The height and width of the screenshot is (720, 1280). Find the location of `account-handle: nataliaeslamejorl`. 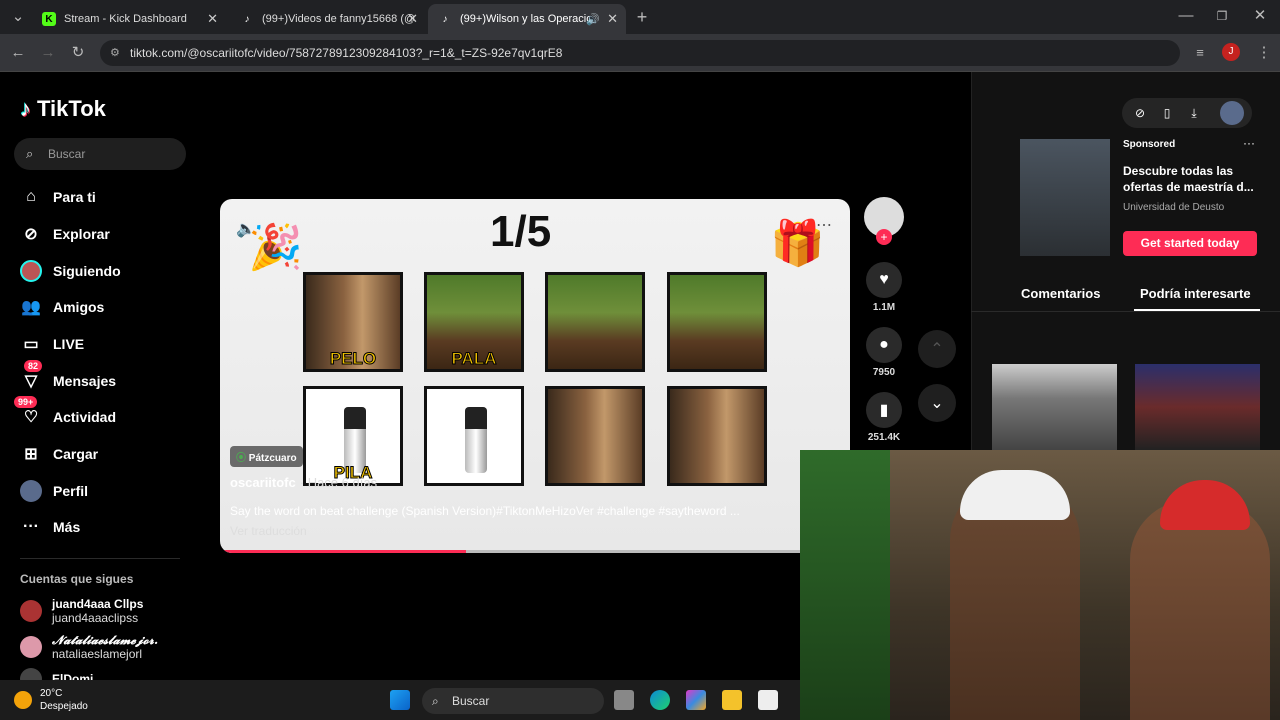

account-handle: nataliaeslamejorl is located at coordinates (97, 654).